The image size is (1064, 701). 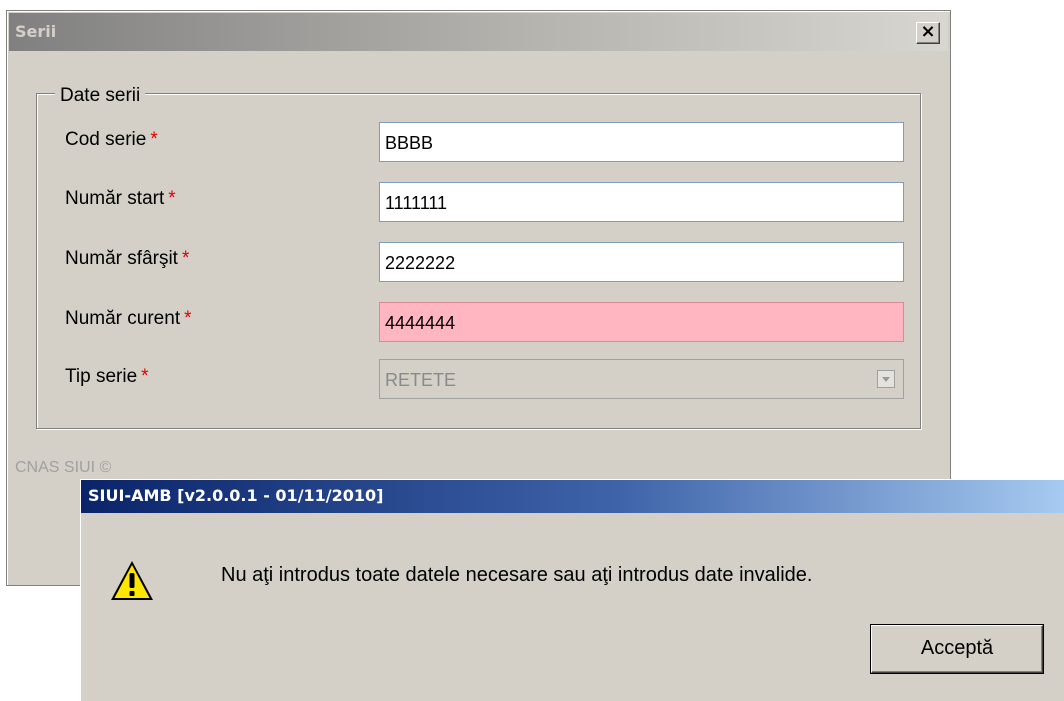 I want to click on tip-serie-value: RETETE, so click(x=421, y=380).